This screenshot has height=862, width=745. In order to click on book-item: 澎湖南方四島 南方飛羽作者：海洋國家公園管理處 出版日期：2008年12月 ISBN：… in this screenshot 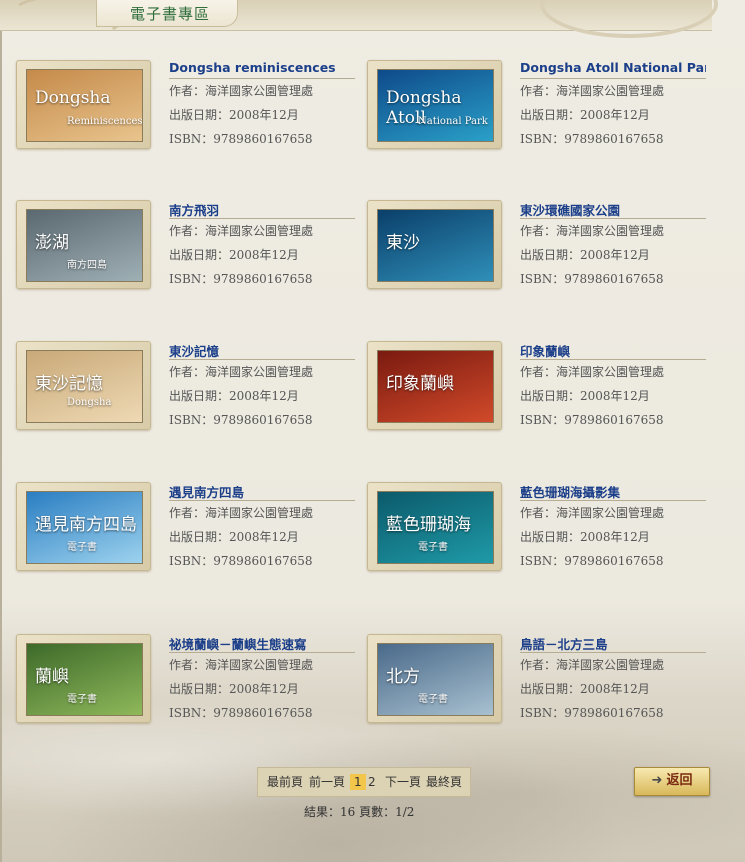, I will do `click(188, 245)`.